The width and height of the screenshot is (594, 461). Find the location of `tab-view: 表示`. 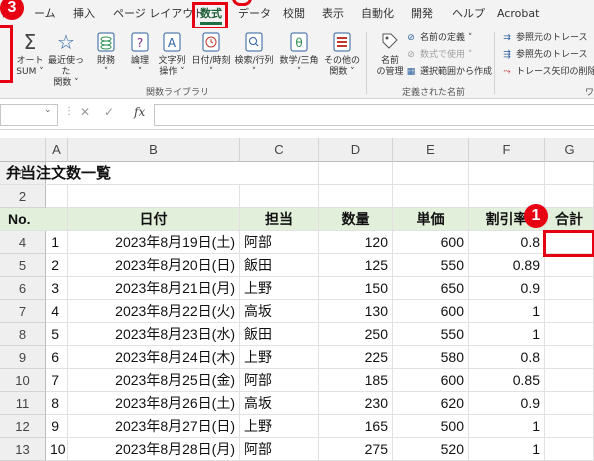

tab-view: 表示 is located at coordinates (333, 14).